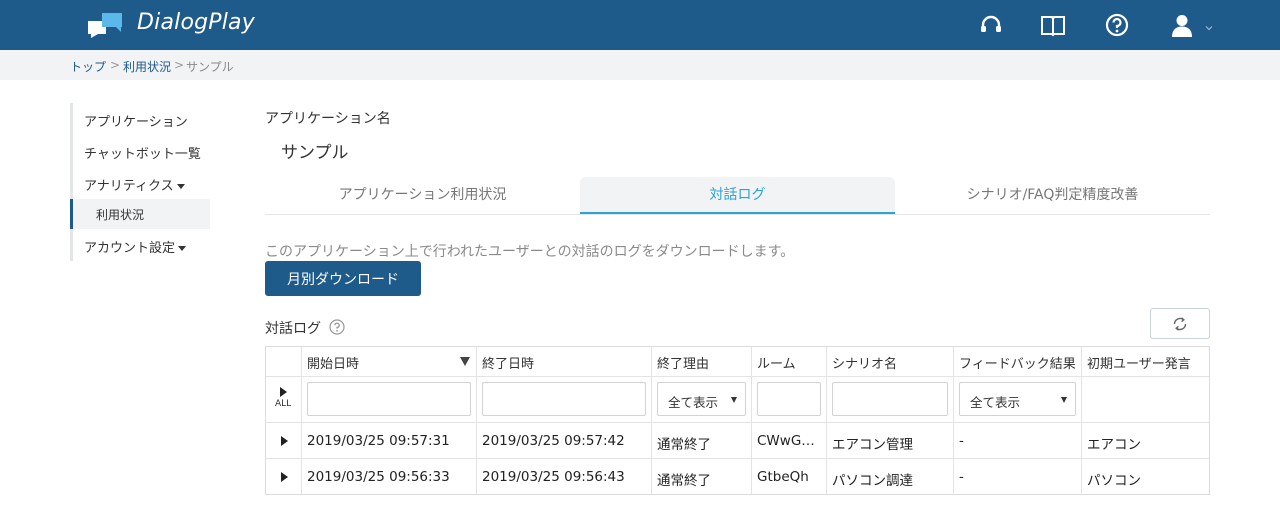  What do you see at coordinates (530, 252) in the screenshot?
I see `description-text: このアプリケーション上で行われたユーザーとの対話のログをダウンロードします。` at bounding box center [530, 252].